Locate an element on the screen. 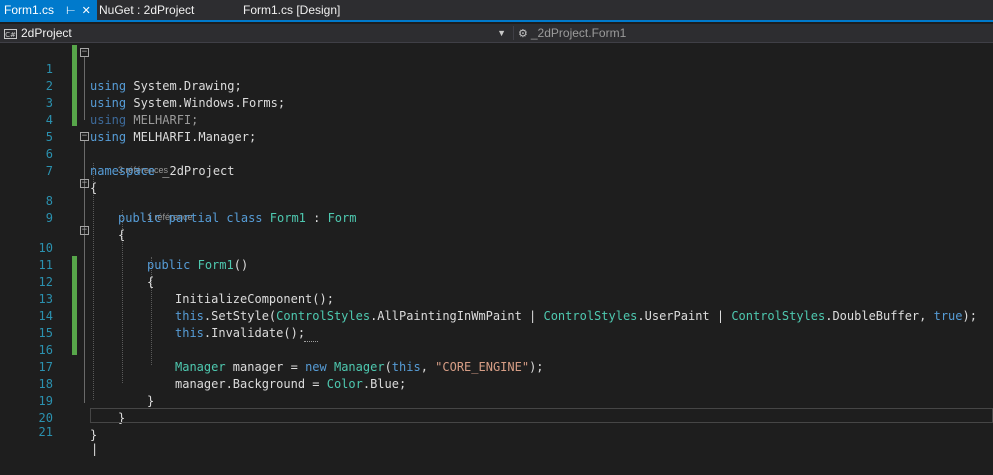  code-line-17: 17 manager.Background = Color.Blue; is located at coordinates (496, 366).